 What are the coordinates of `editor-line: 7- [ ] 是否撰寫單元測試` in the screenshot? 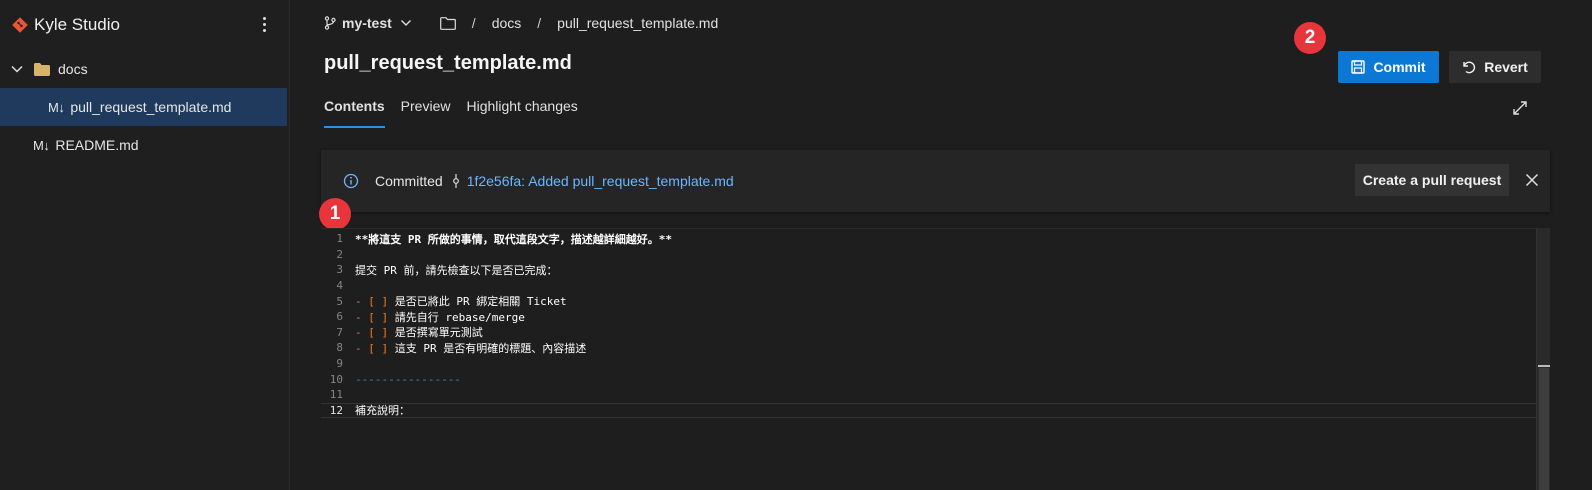 It's located at (409, 332).